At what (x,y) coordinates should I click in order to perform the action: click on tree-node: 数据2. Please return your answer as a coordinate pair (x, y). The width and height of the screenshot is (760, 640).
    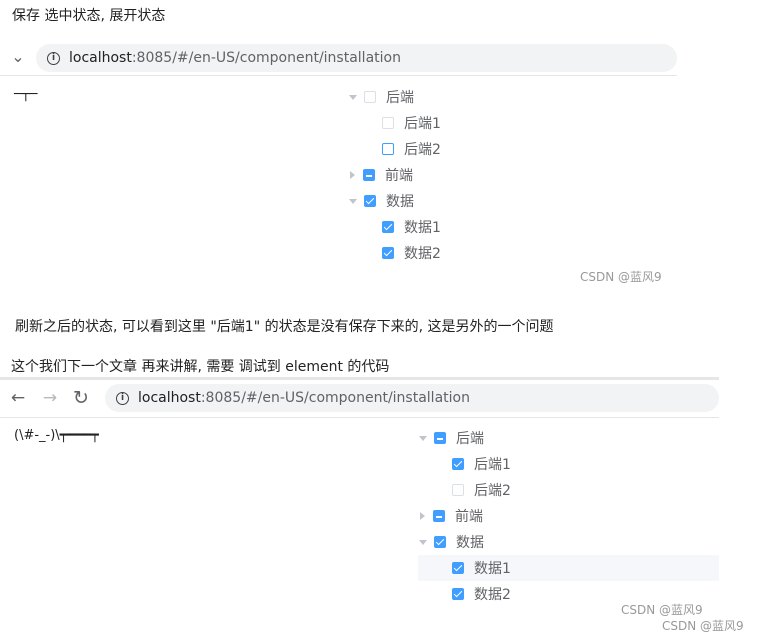
    Looking at the image, I should click on (508, 253).